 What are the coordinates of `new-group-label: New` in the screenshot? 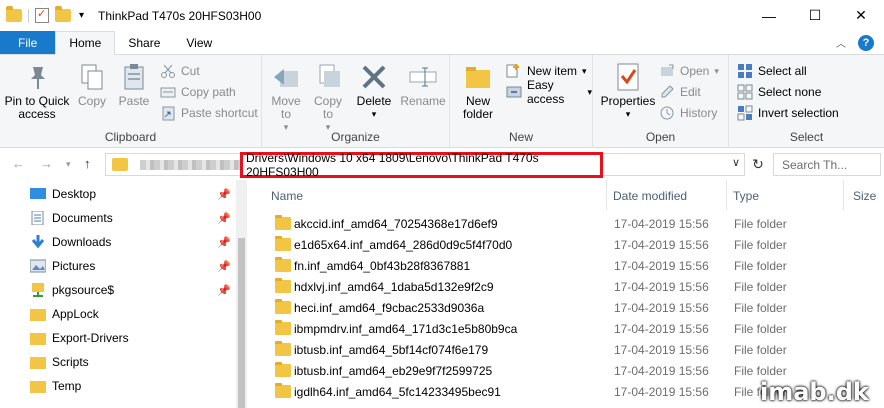 It's located at (520, 137).